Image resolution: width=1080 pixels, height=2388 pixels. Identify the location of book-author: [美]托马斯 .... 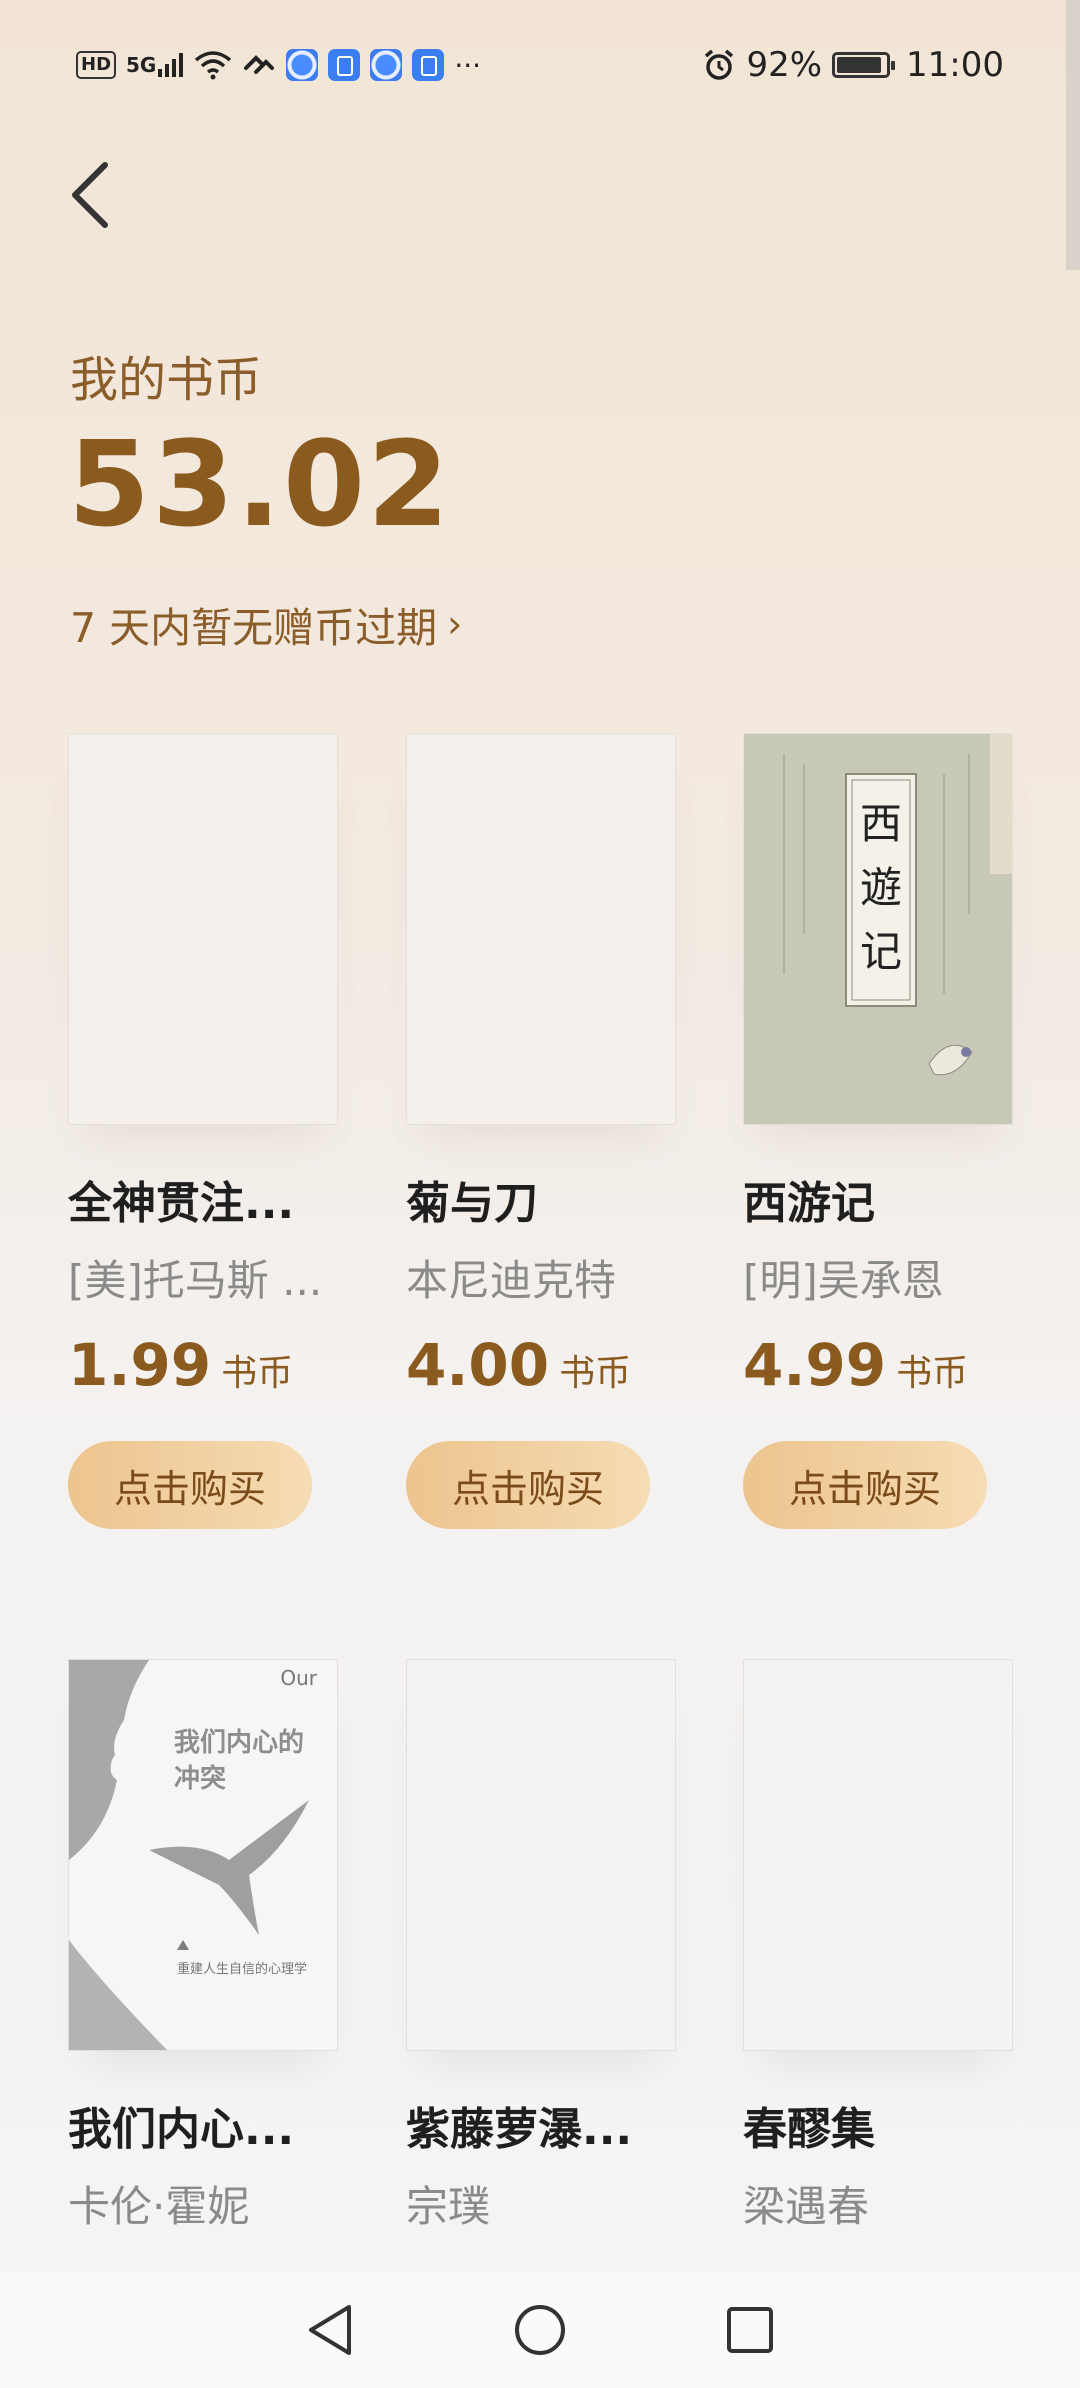
(195, 1280).